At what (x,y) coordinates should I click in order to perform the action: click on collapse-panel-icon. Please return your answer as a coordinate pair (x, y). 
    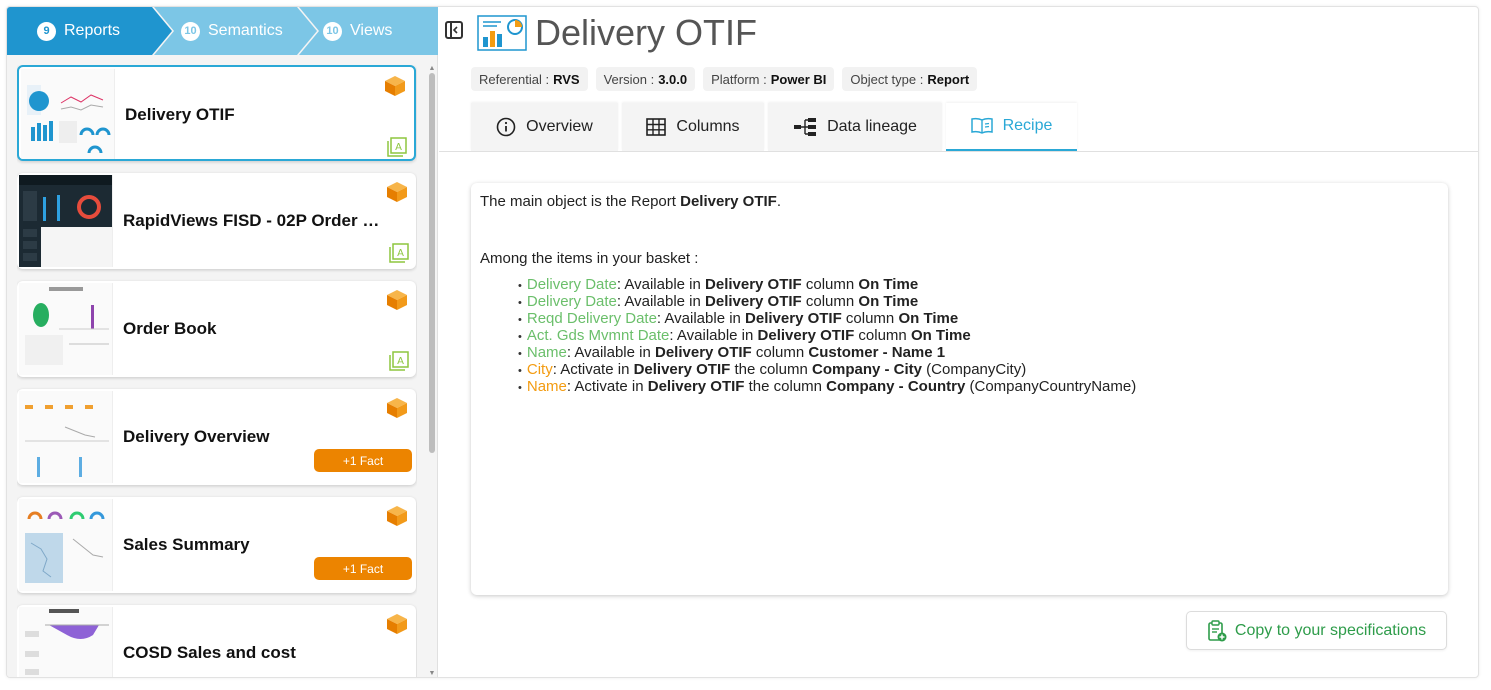
    Looking at the image, I should click on (454, 30).